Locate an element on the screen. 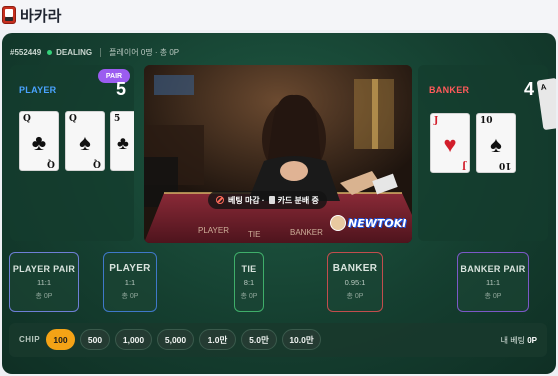  bet-player-pair: PLAYER PAIR 11:1 총 0P is located at coordinates (44, 282).